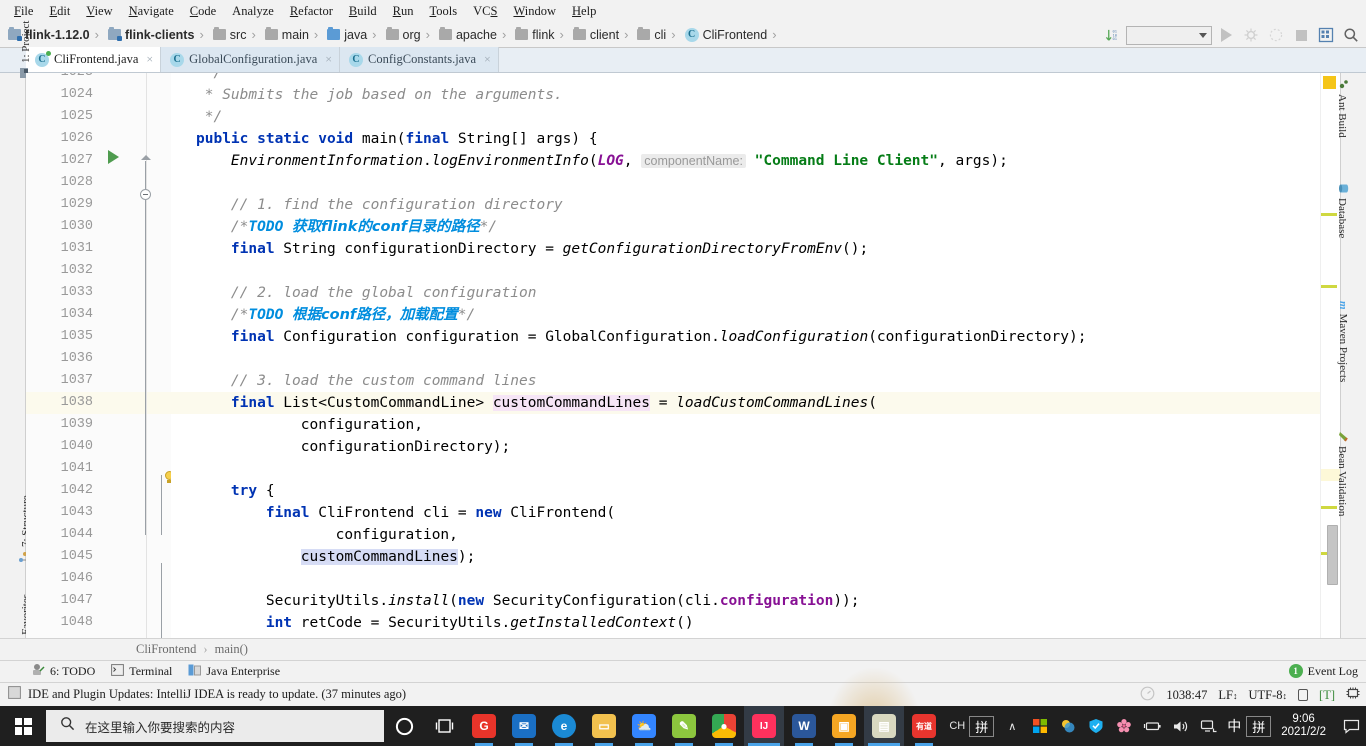 The height and width of the screenshot is (746, 1366). What do you see at coordinates (542, 34) in the screenshot?
I see `breadcrumb-item-flink: flink ›` at bounding box center [542, 34].